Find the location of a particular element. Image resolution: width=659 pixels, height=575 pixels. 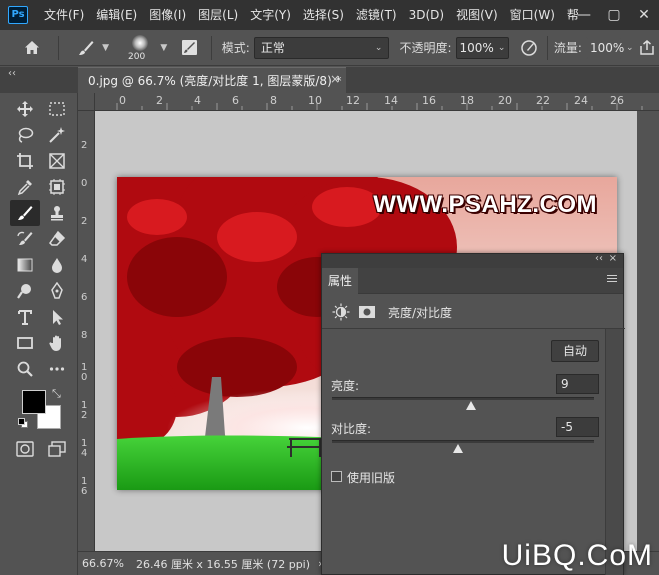

ruler-tick-label: 1 4 is located at coordinates (84, 448).